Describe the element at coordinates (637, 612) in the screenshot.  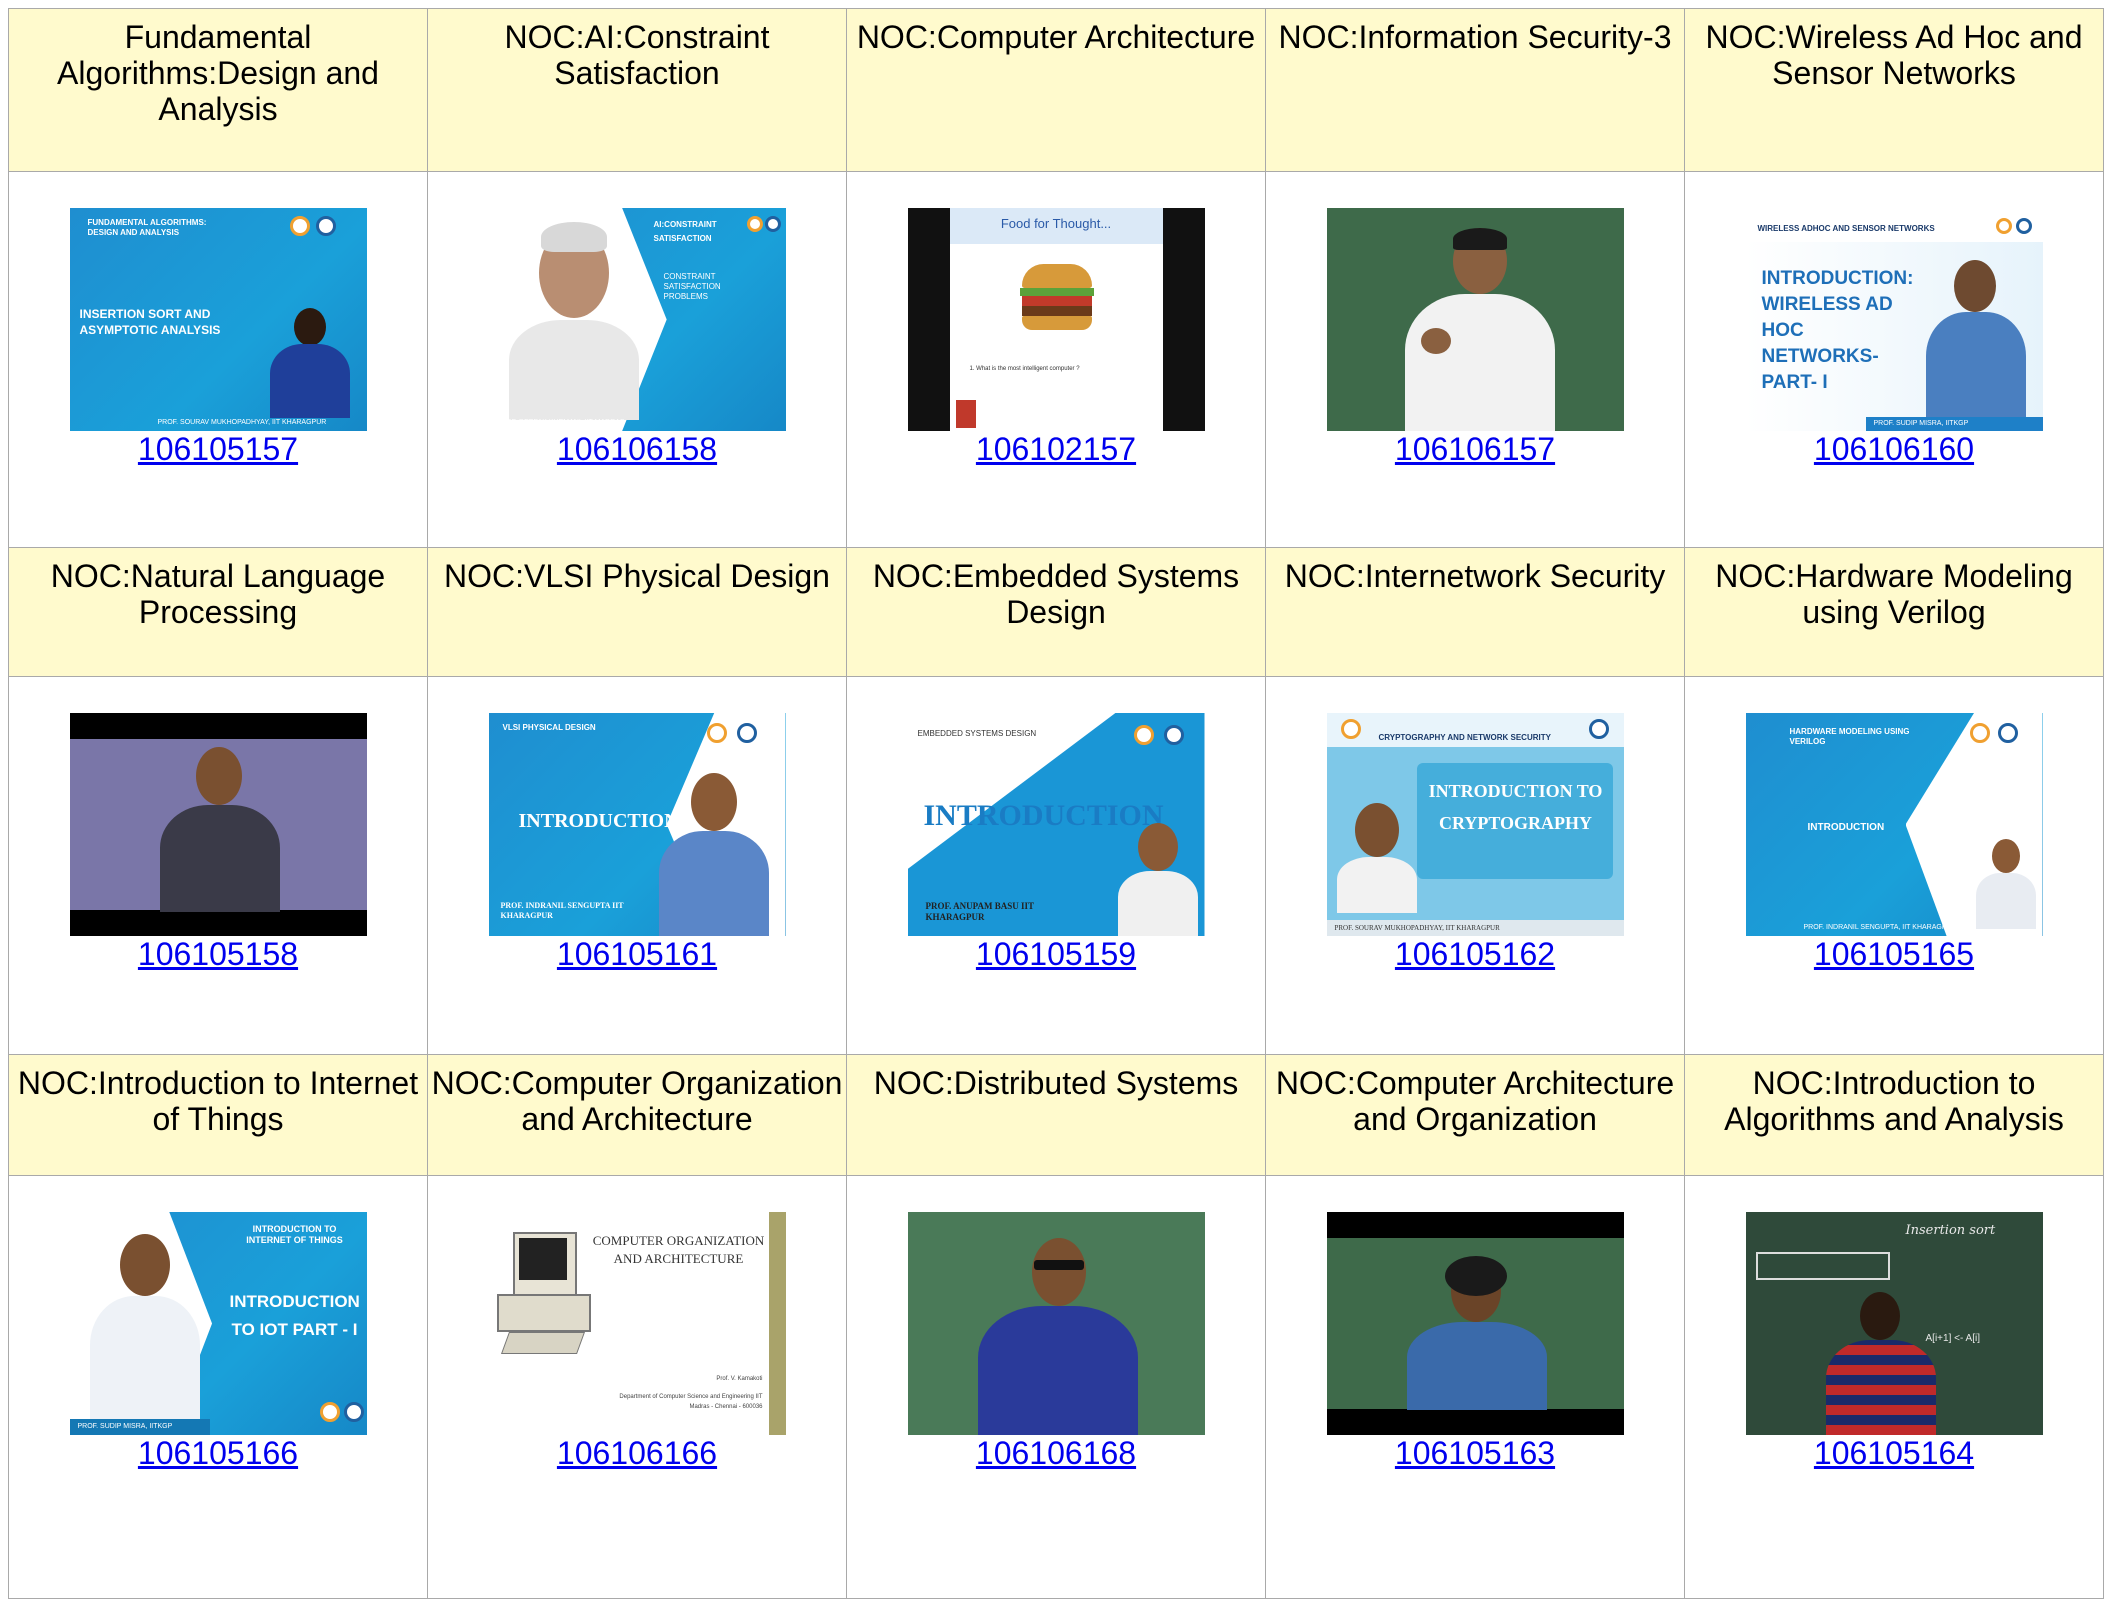
I see `course-title: NOC:VLSI Physical Design` at that location.